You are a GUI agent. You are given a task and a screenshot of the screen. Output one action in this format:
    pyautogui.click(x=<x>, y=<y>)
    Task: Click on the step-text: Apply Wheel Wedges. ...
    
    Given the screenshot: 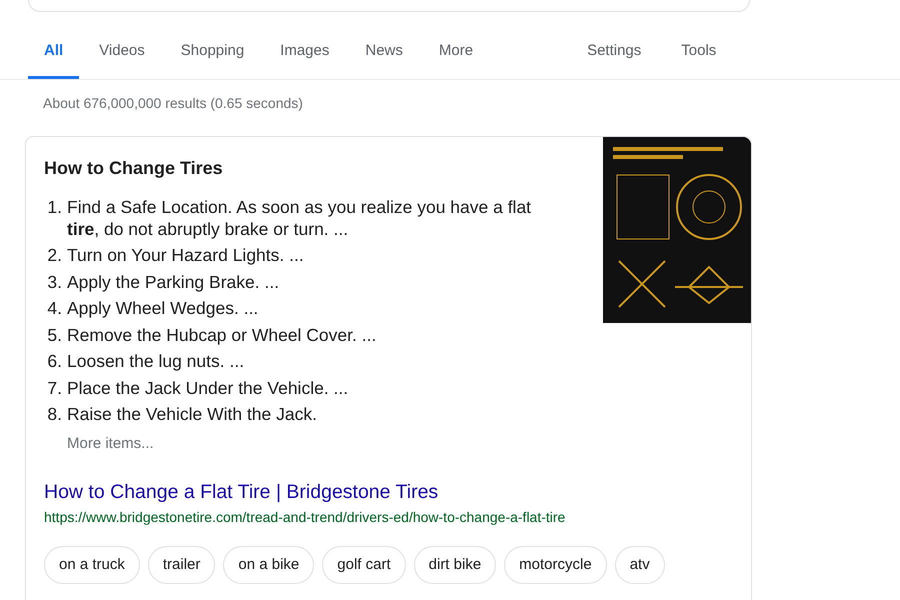 What is the action you would take?
    pyautogui.click(x=162, y=308)
    